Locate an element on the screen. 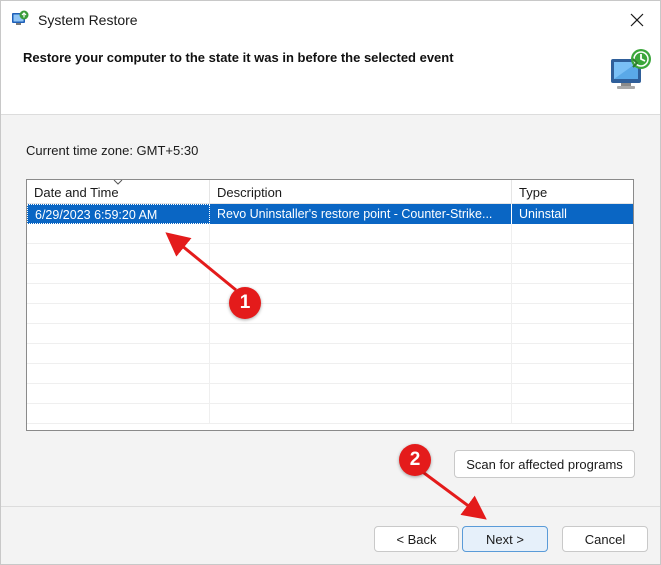 This screenshot has height=565, width=661. scan-affected-programs-button: Scan for affected programs is located at coordinates (544, 464).